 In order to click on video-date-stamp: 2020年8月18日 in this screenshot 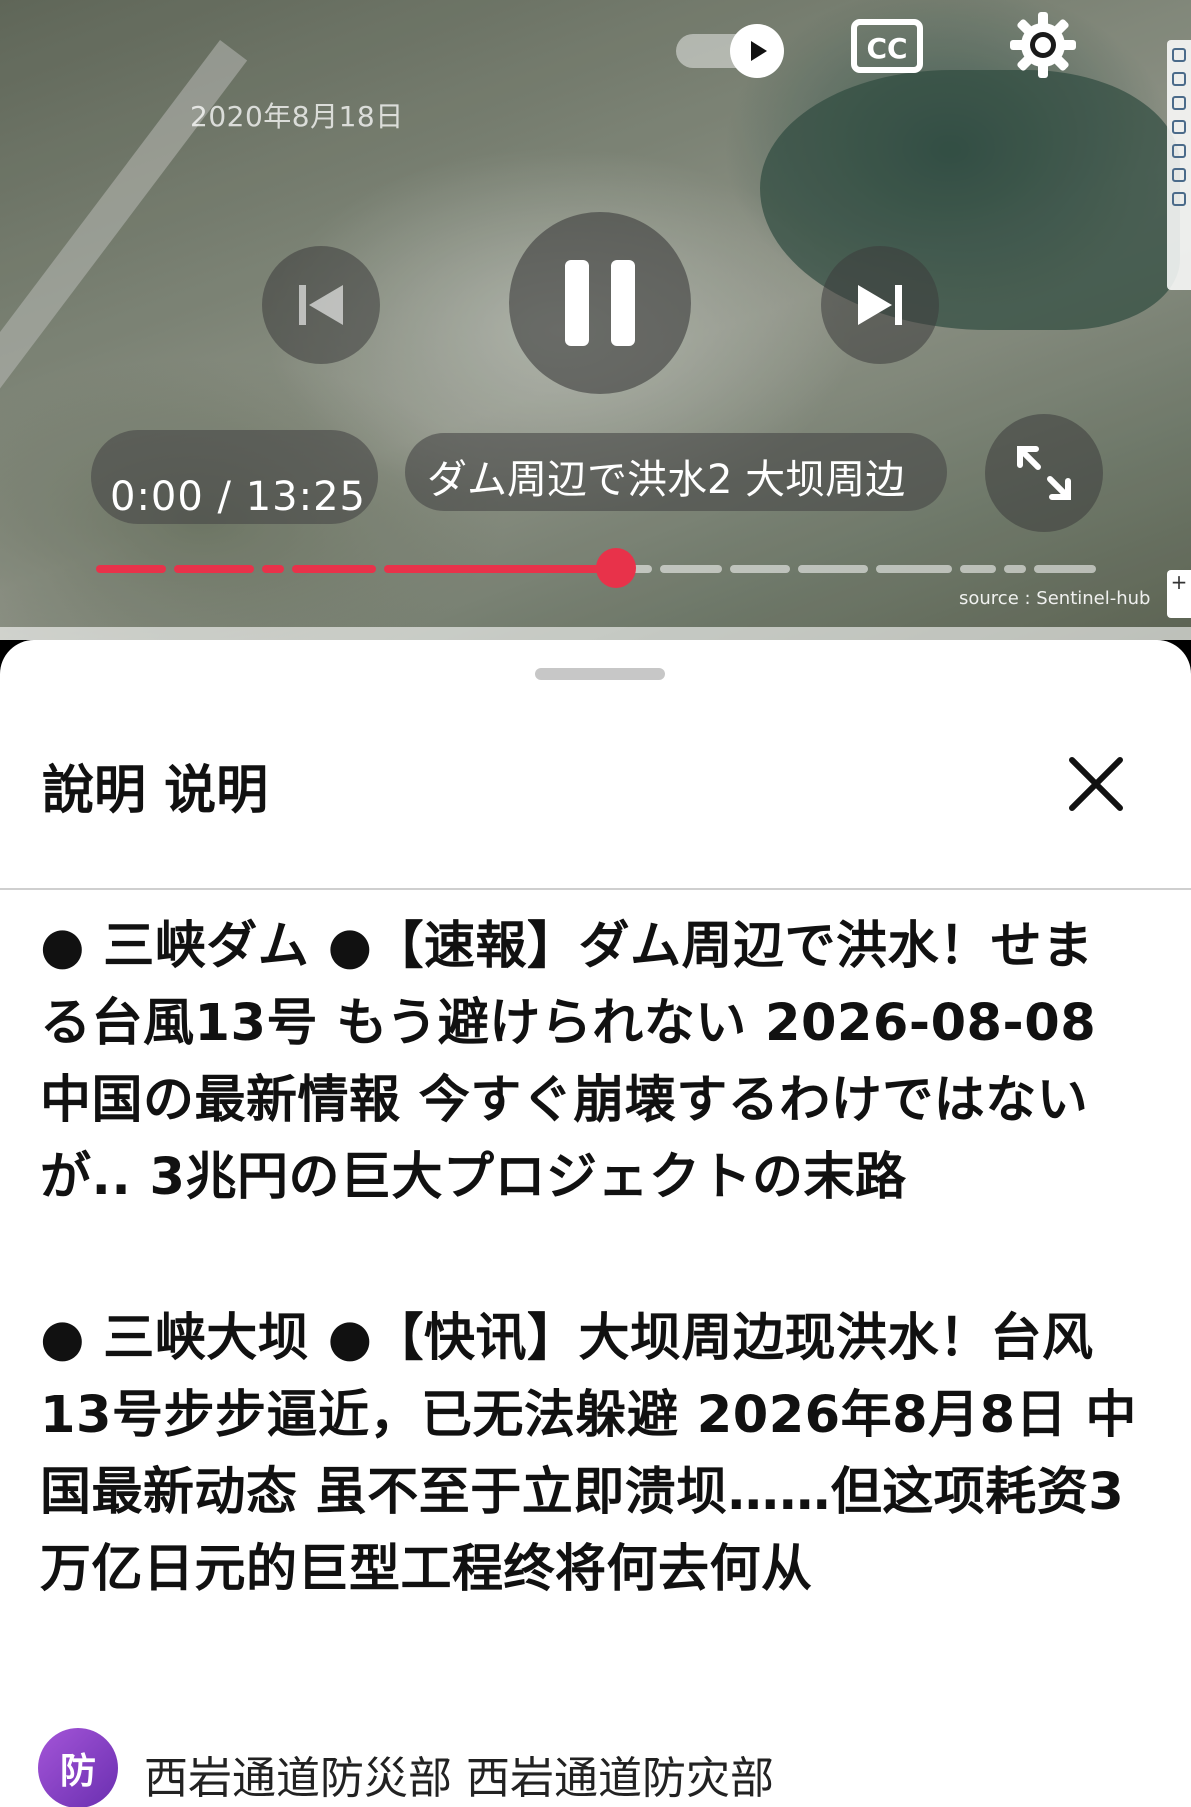, I will do `click(297, 116)`.